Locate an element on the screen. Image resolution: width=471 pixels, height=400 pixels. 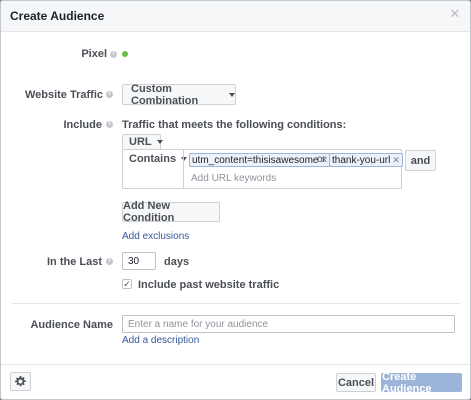
and-button: and is located at coordinates (420, 160).